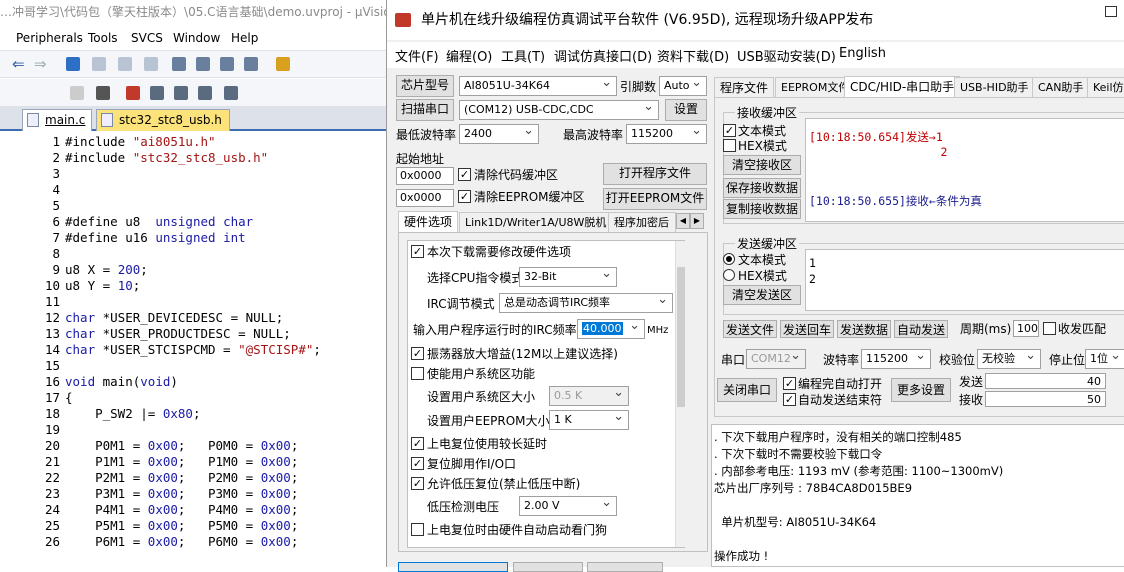 This screenshot has width=1124, height=572. What do you see at coordinates (151, 64) in the screenshot?
I see `clear-bookmarks-icon` at bounding box center [151, 64].